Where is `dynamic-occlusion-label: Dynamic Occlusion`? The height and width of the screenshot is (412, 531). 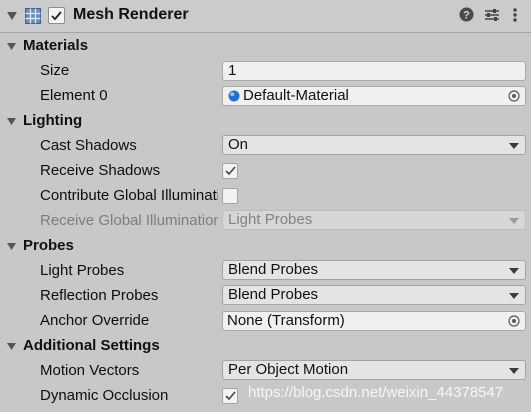
dynamic-occlusion-label: Dynamic Occlusion is located at coordinates (104, 395).